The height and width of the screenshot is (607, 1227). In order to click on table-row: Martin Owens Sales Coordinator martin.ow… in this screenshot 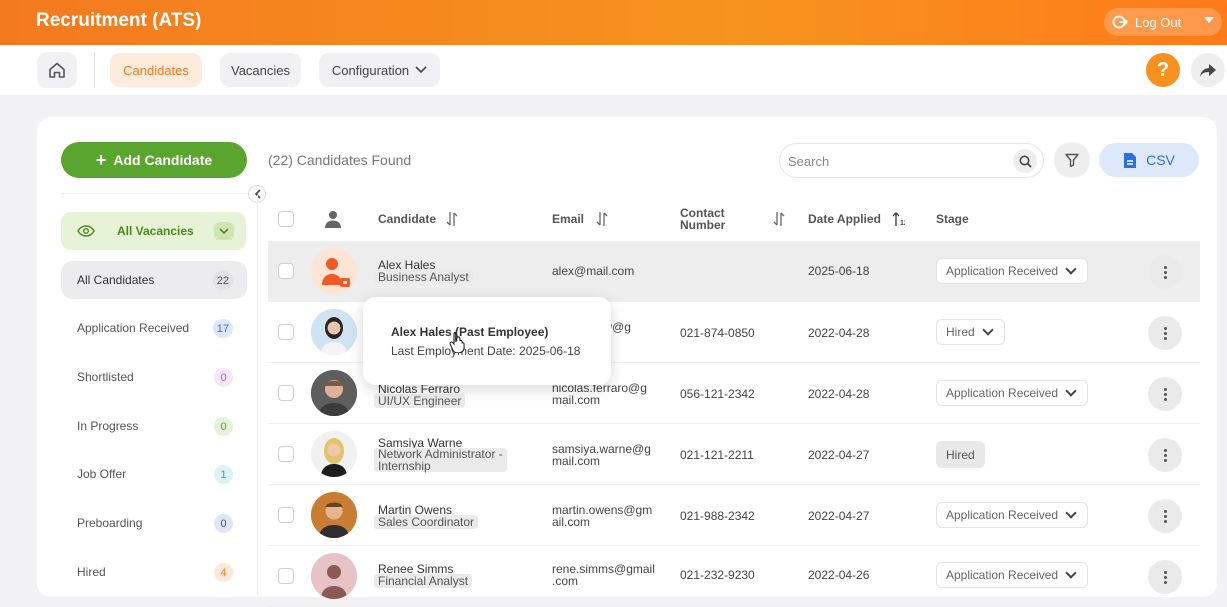, I will do `click(734, 515)`.